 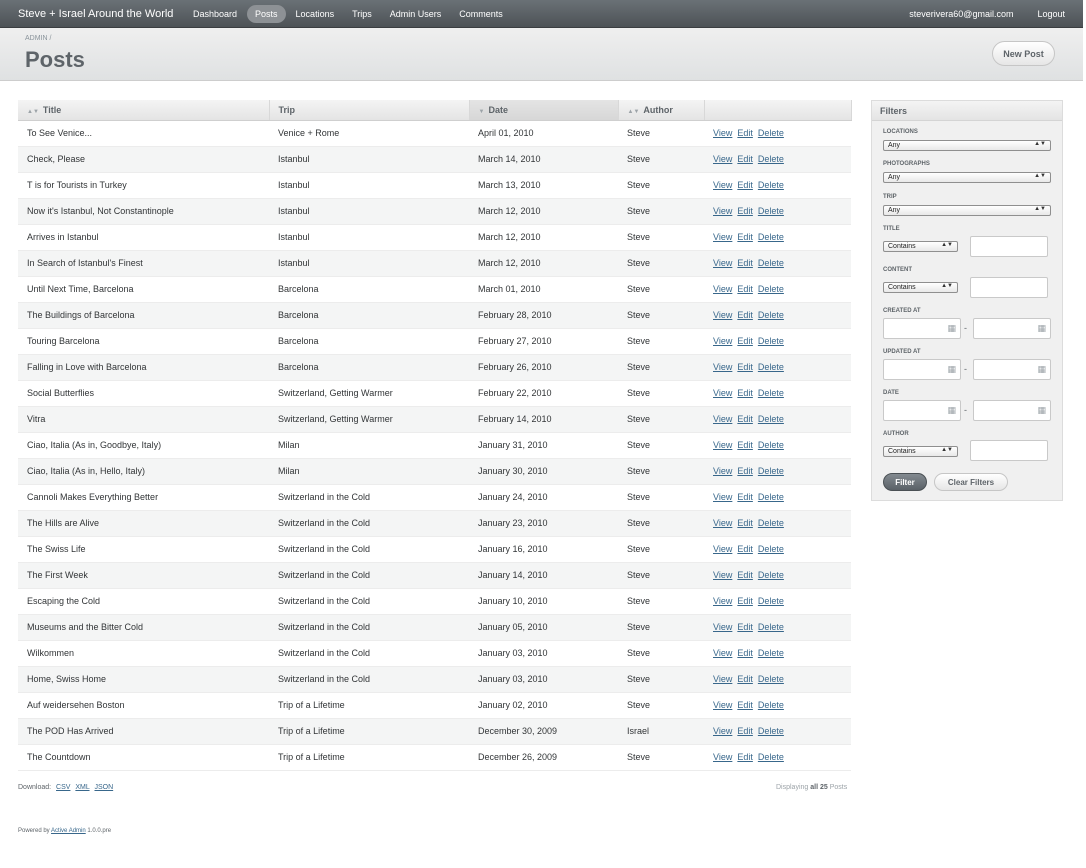 I want to click on column-header-author: ▲▼ Author, so click(x=661, y=110).